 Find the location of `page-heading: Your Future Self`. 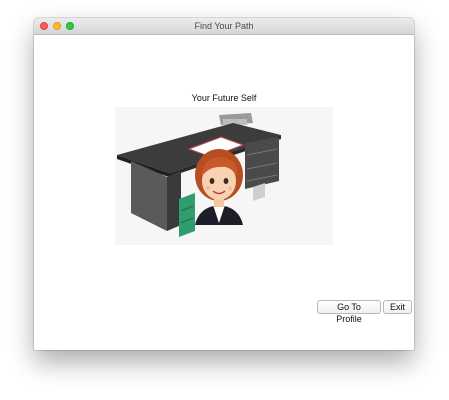

page-heading: Your Future Self is located at coordinates (224, 98).